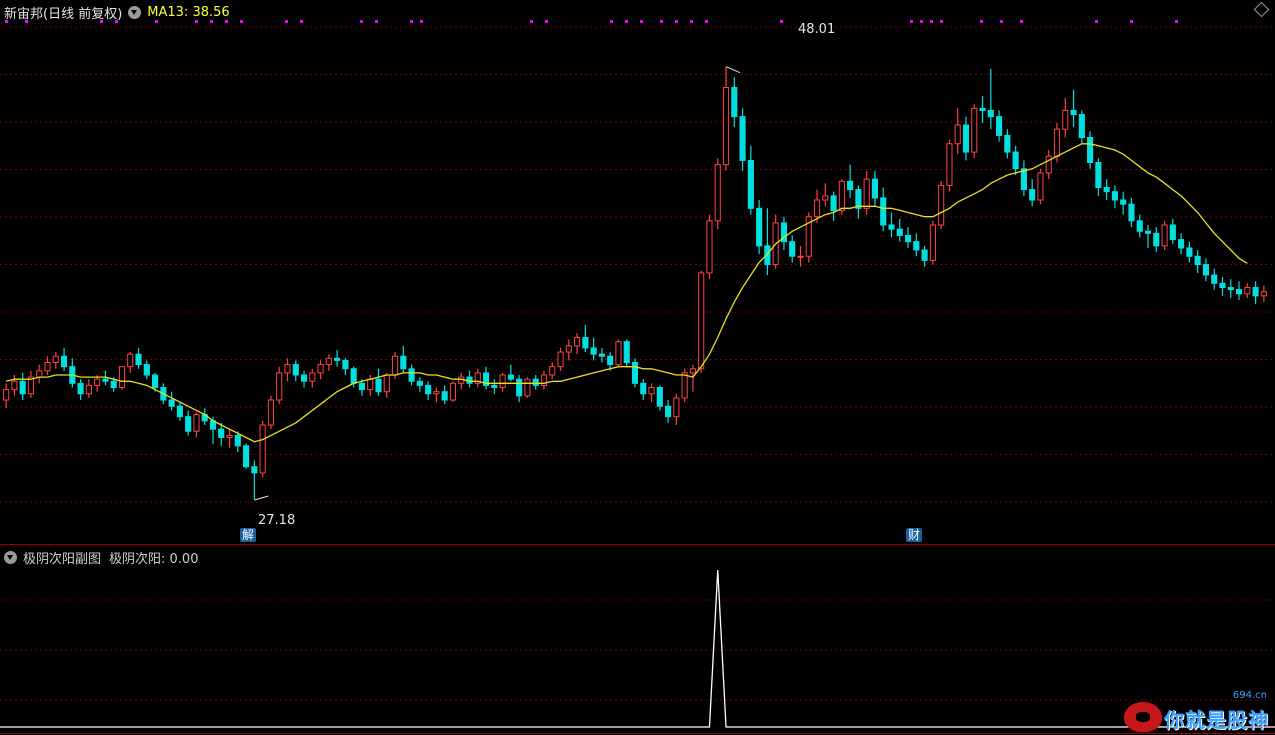  What do you see at coordinates (277, 520) in the screenshot?
I see `low-price-label: 27.18` at bounding box center [277, 520].